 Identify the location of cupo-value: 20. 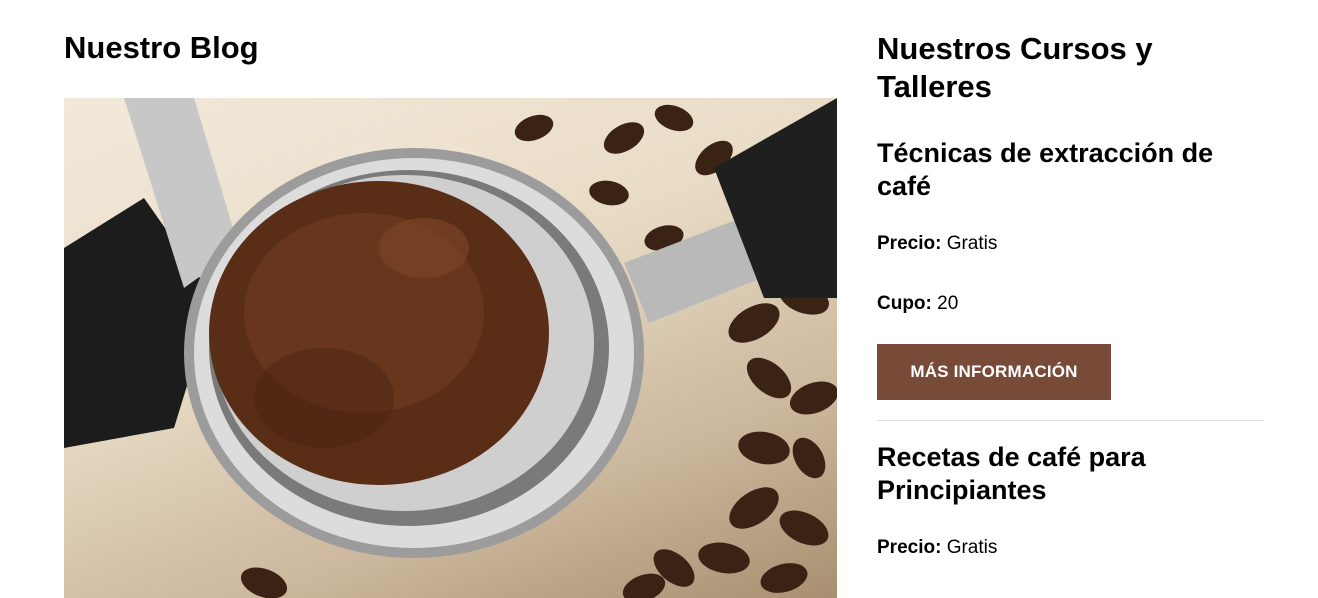
(948, 303).